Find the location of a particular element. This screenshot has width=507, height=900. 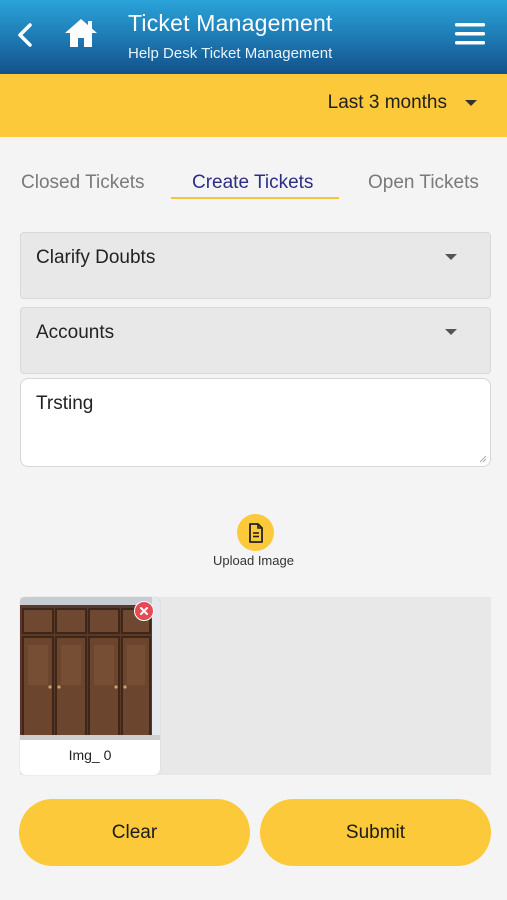

attachment-caption: Img_ 0 is located at coordinates (90, 755).